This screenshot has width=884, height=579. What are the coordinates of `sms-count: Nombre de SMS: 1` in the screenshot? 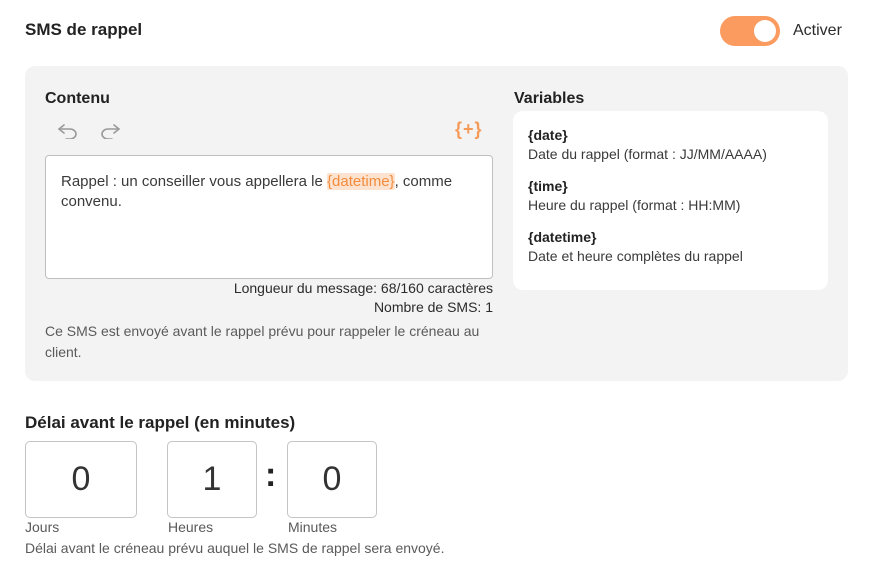 It's located at (433, 307).